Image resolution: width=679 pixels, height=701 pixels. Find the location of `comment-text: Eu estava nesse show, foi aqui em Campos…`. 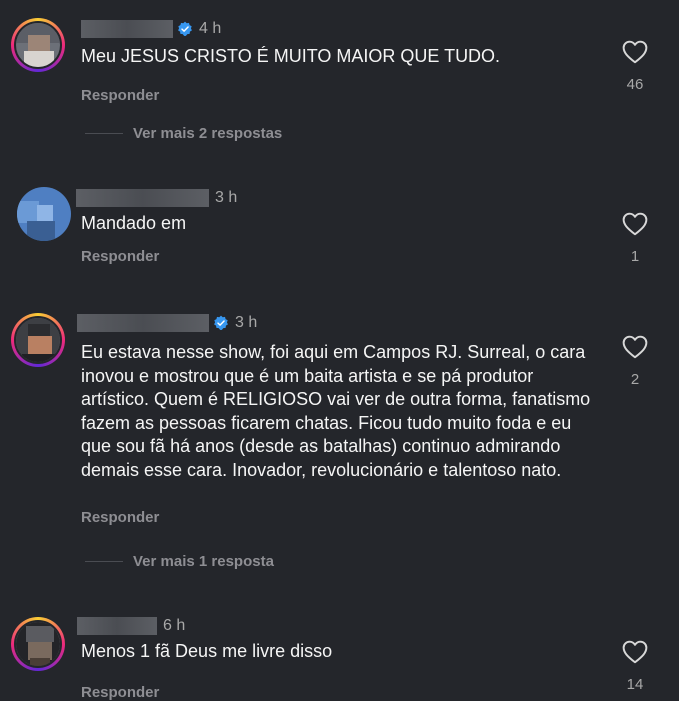

comment-text: Eu estava nesse show, foi aqui em Campos… is located at coordinates (336, 411).